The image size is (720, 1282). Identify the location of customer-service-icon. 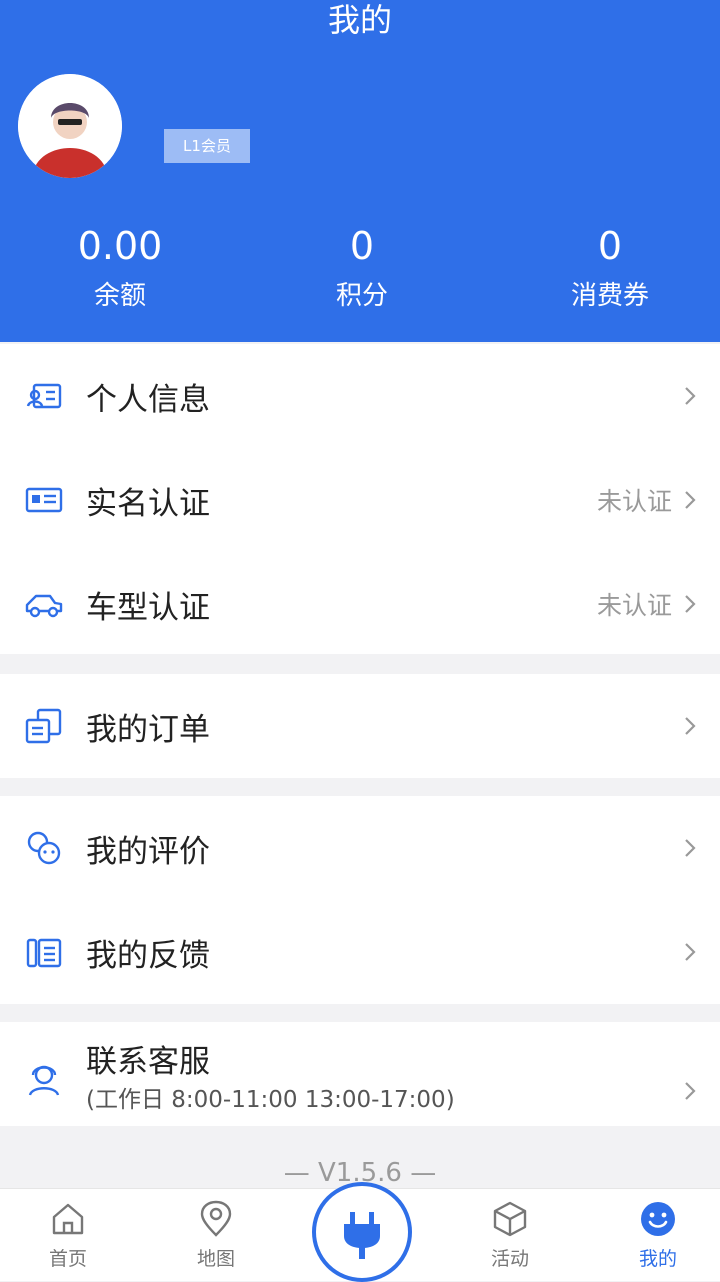
(44, 1080).